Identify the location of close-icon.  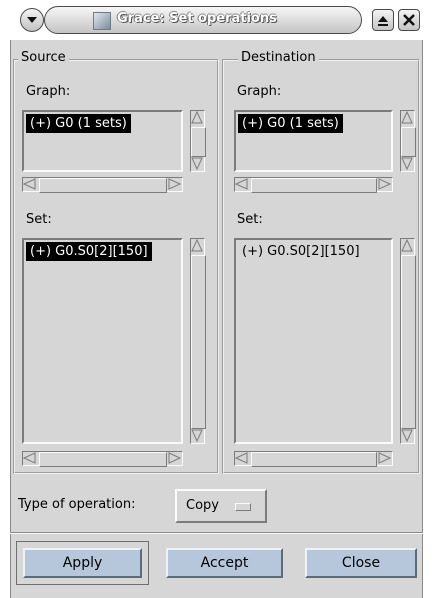
(409, 20).